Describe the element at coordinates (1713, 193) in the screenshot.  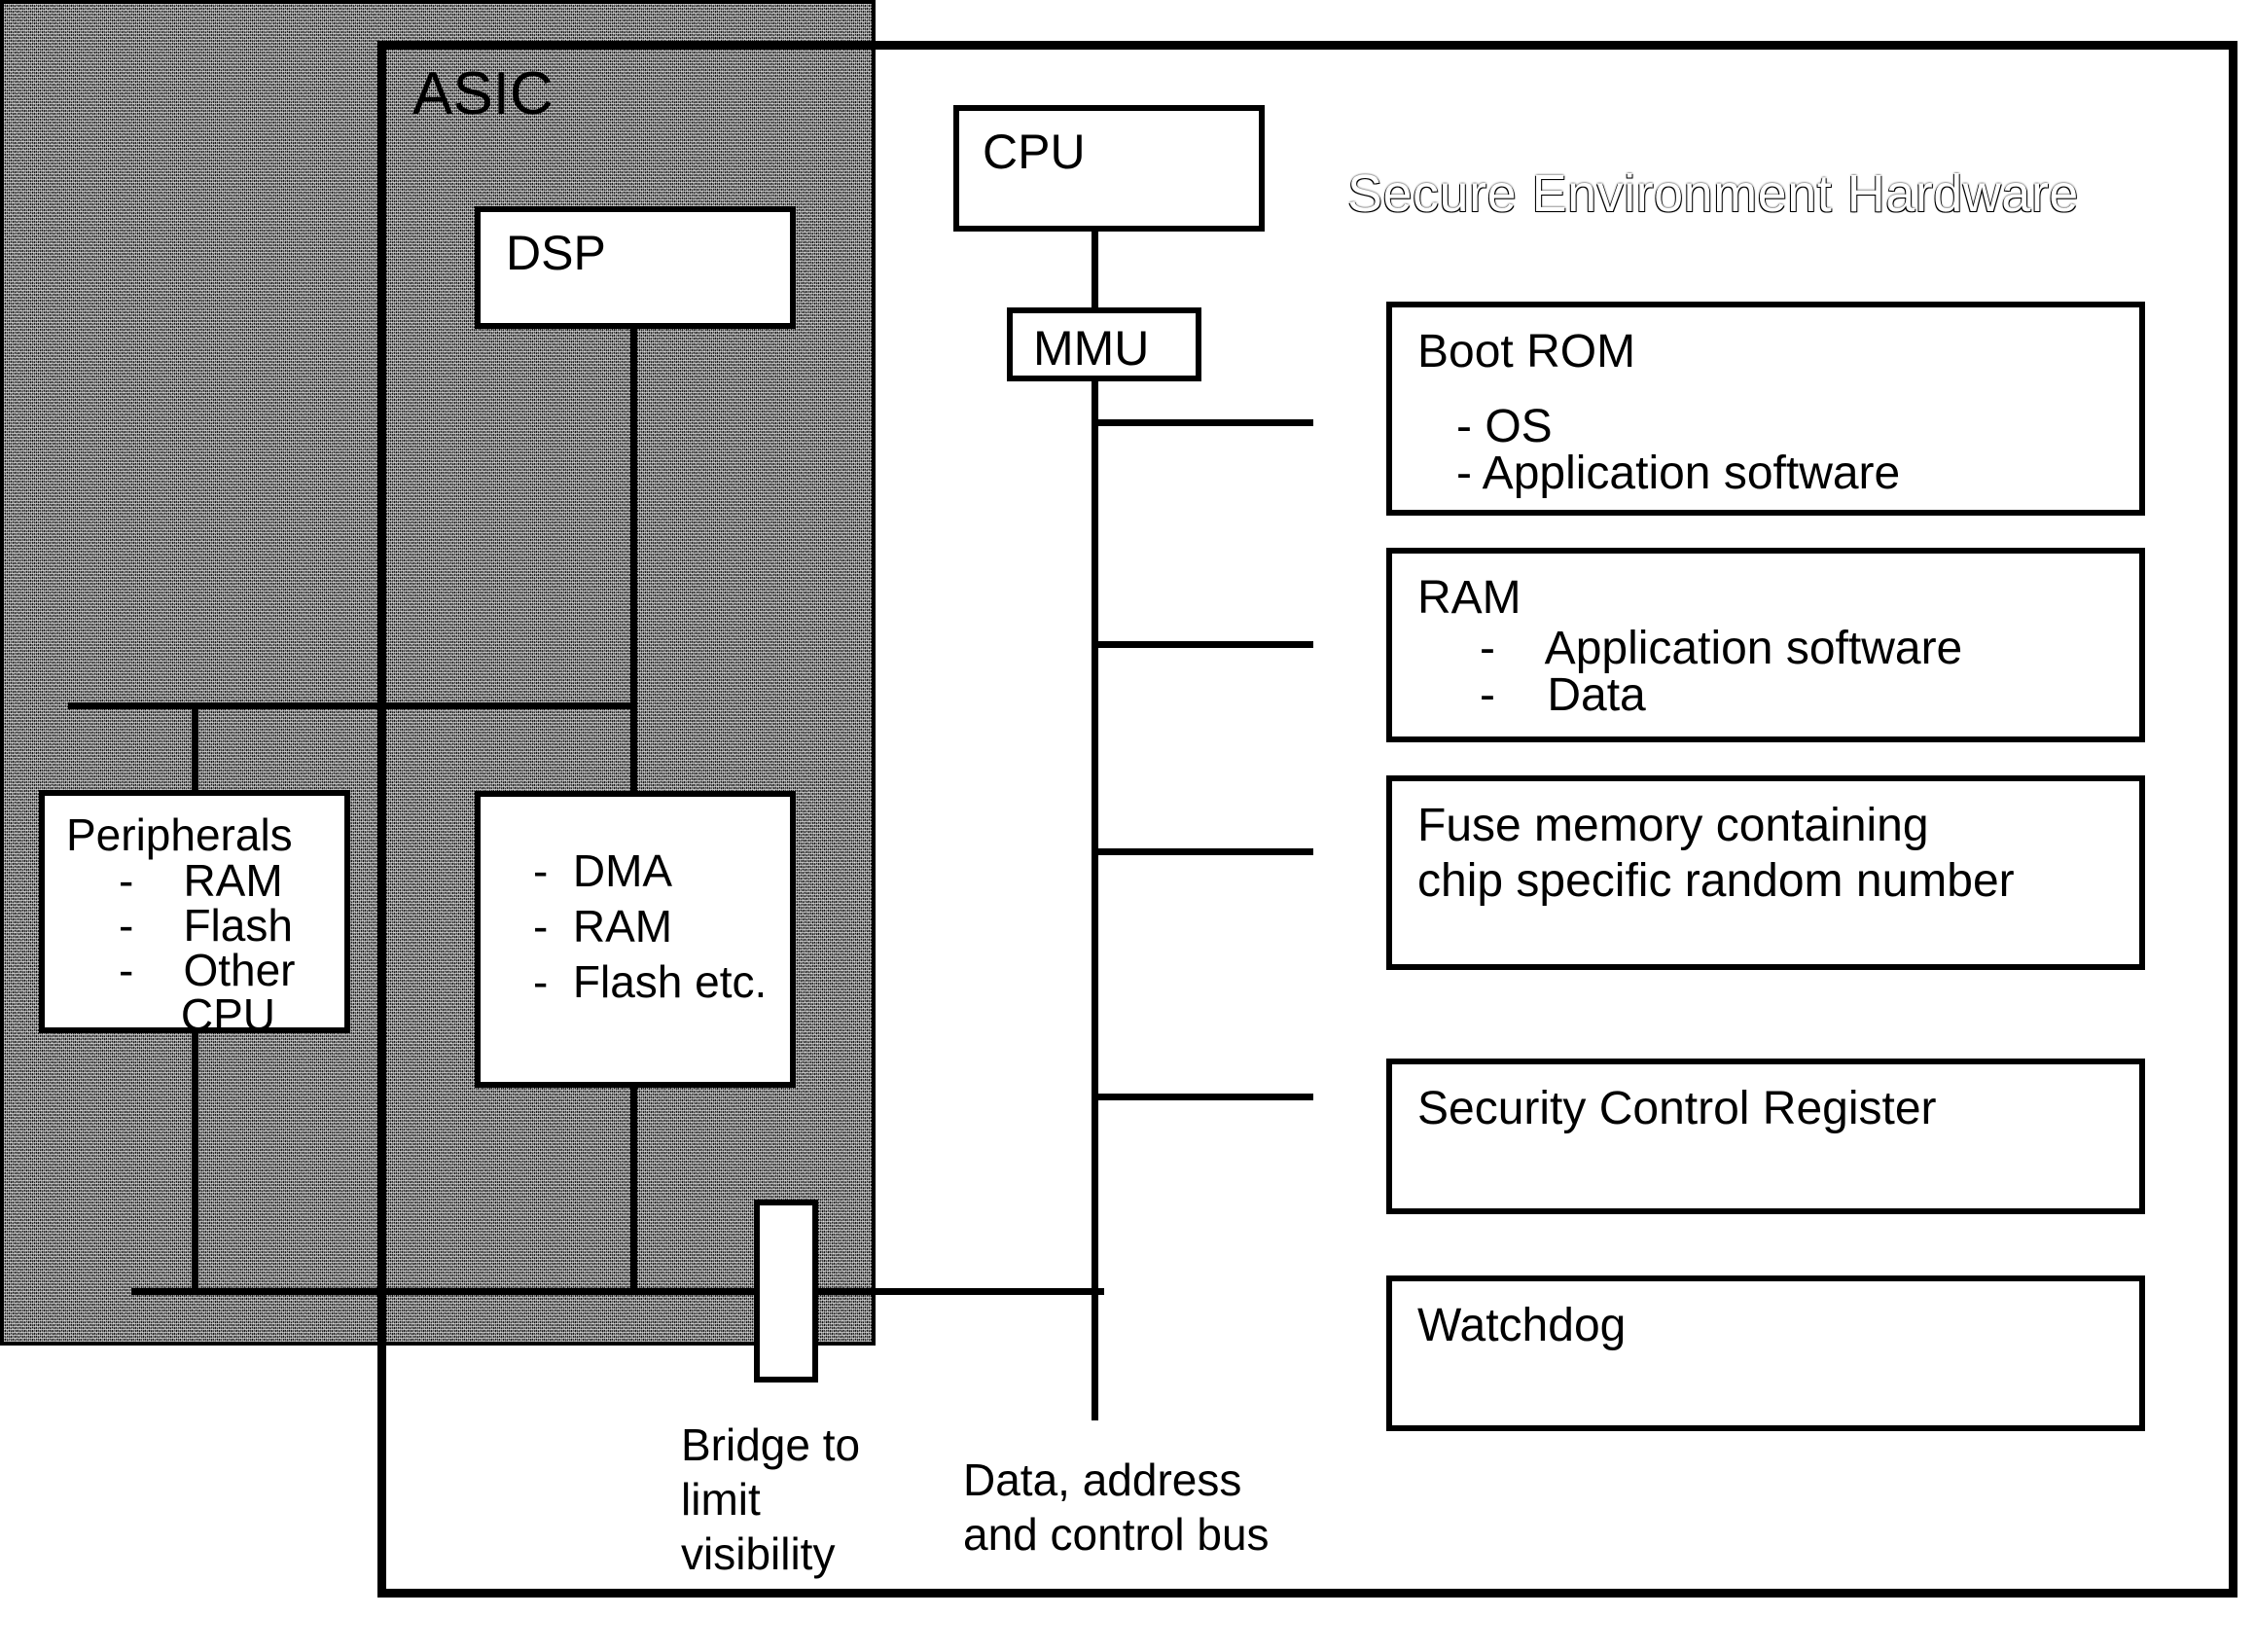
I see `secure-environment-title: Secure Environment Hardware` at that location.